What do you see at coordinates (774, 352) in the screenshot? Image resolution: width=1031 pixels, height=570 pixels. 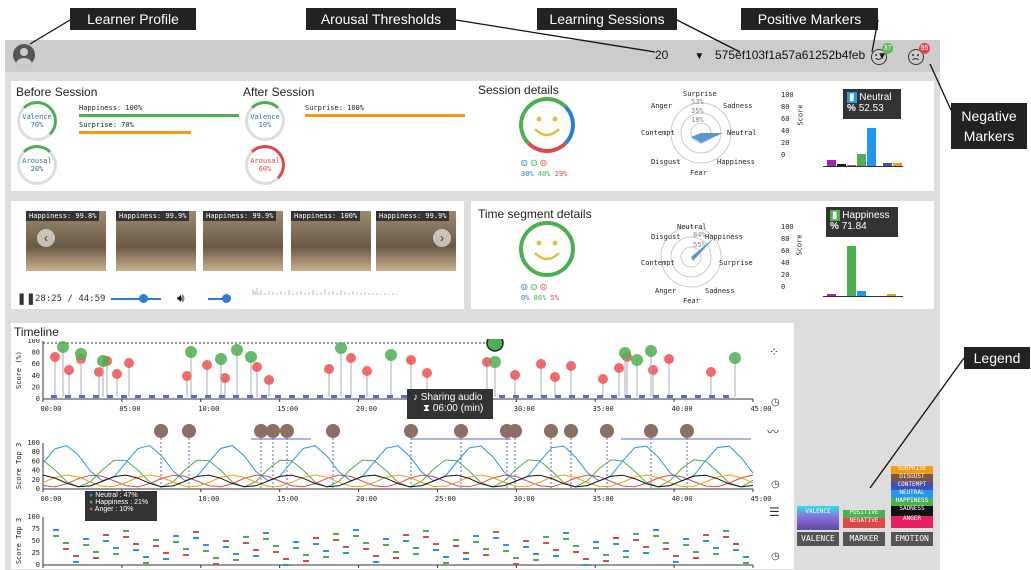 I see `scatter-toggle-icon: ⁘` at bounding box center [774, 352].